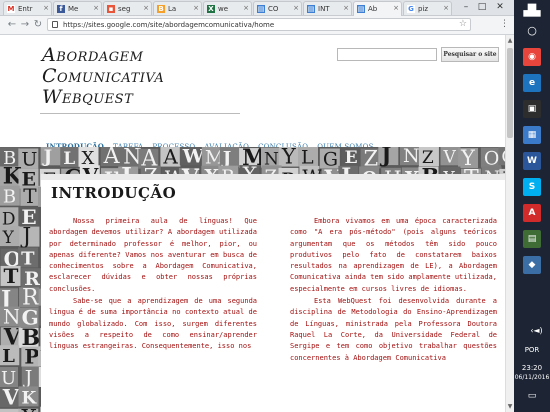 Image resolution: width=550 pixels, height=412 pixels. Describe the element at coordinates (103, 76) in the screenshot. I see `logo-line-2: Comunicativa` at that location.